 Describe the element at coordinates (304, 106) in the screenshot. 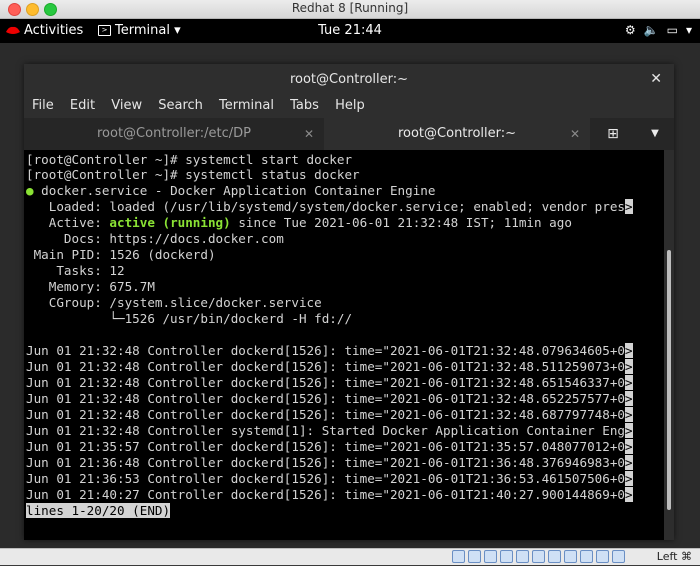

I see `menu-tabs: Tabs` at that location.